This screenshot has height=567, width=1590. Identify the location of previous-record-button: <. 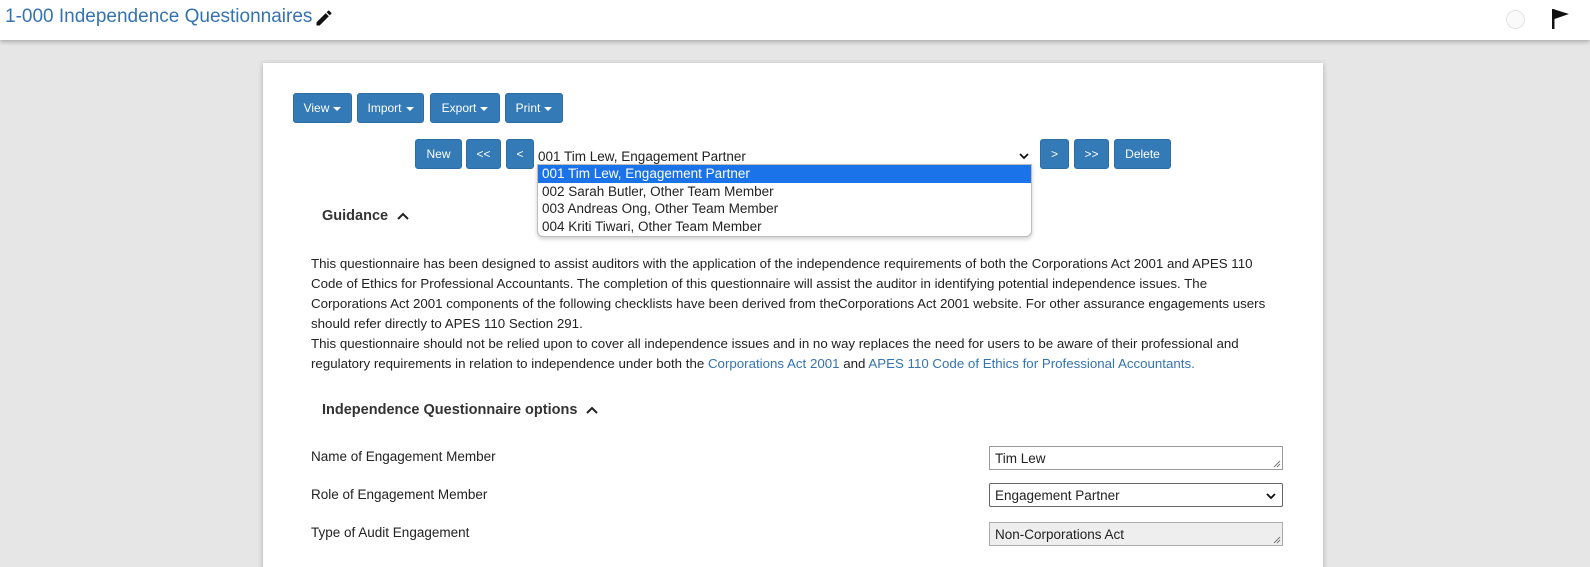
(520, 154).